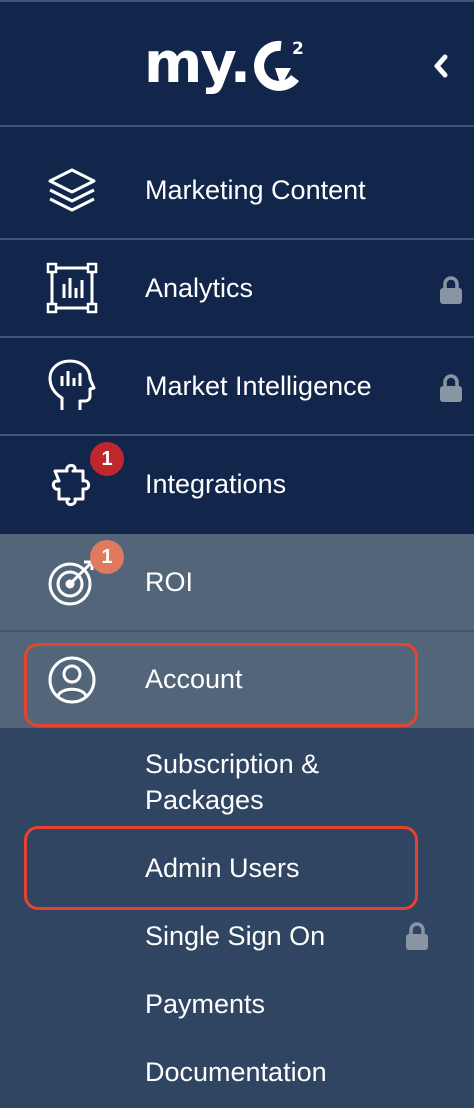 The width and height of the screenshot is (474, 1108). What do you see at coordinates (237, 126) in the screenshot?
I see `divider` at bounding box center [237, 126].